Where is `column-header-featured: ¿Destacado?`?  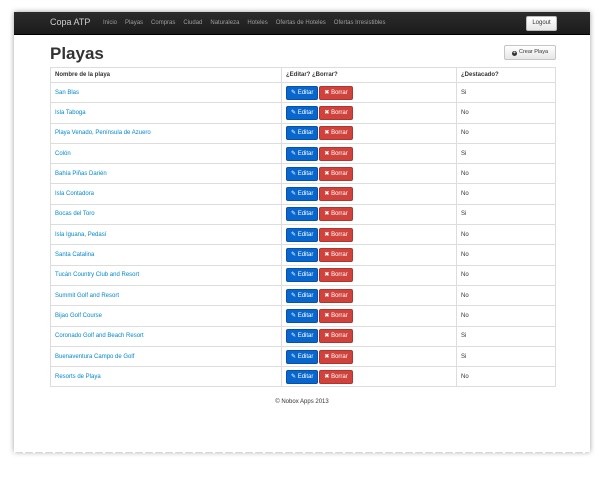 column-header-featured: ¿Destacado? is located at coordinates (506, 75).